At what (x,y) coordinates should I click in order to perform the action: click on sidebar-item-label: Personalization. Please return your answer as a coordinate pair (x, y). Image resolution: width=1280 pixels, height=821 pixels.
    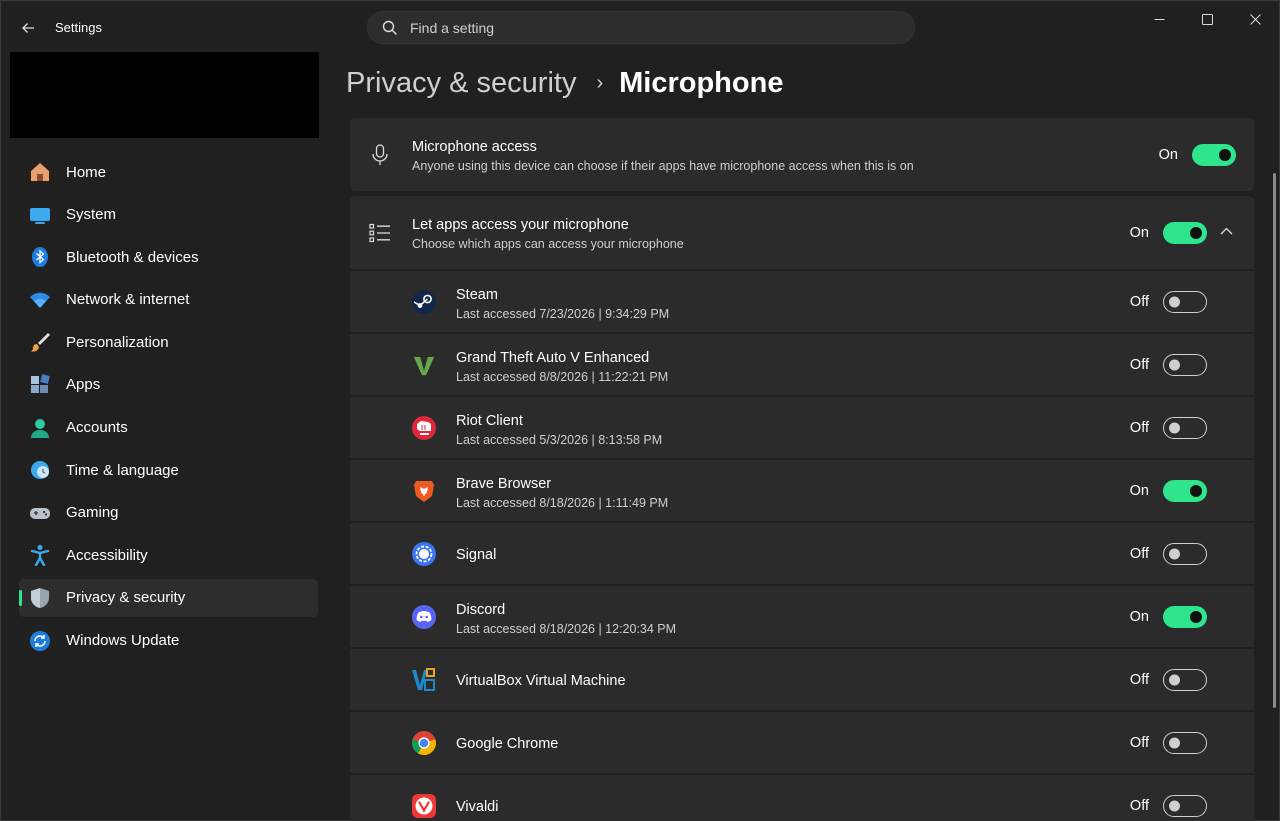
    Looking at the image, I should click on (117, 342).